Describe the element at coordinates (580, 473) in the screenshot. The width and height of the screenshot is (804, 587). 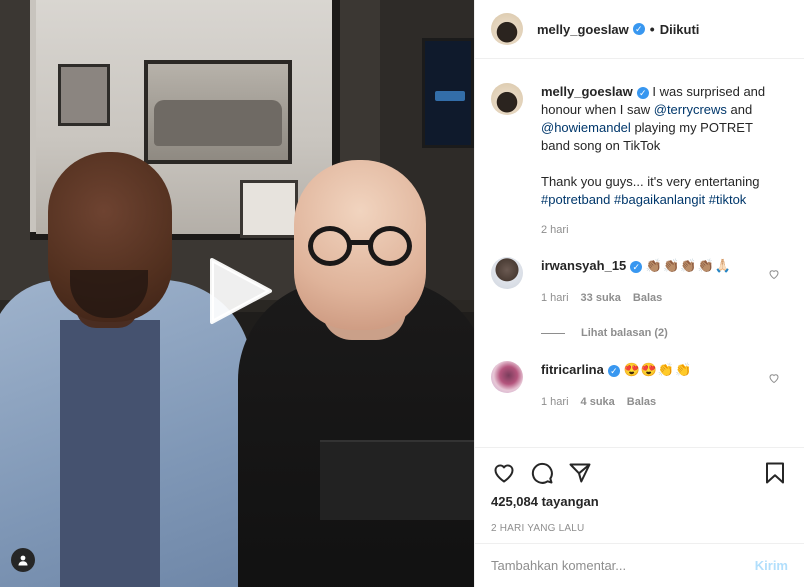
I see `share-icon` at that location.